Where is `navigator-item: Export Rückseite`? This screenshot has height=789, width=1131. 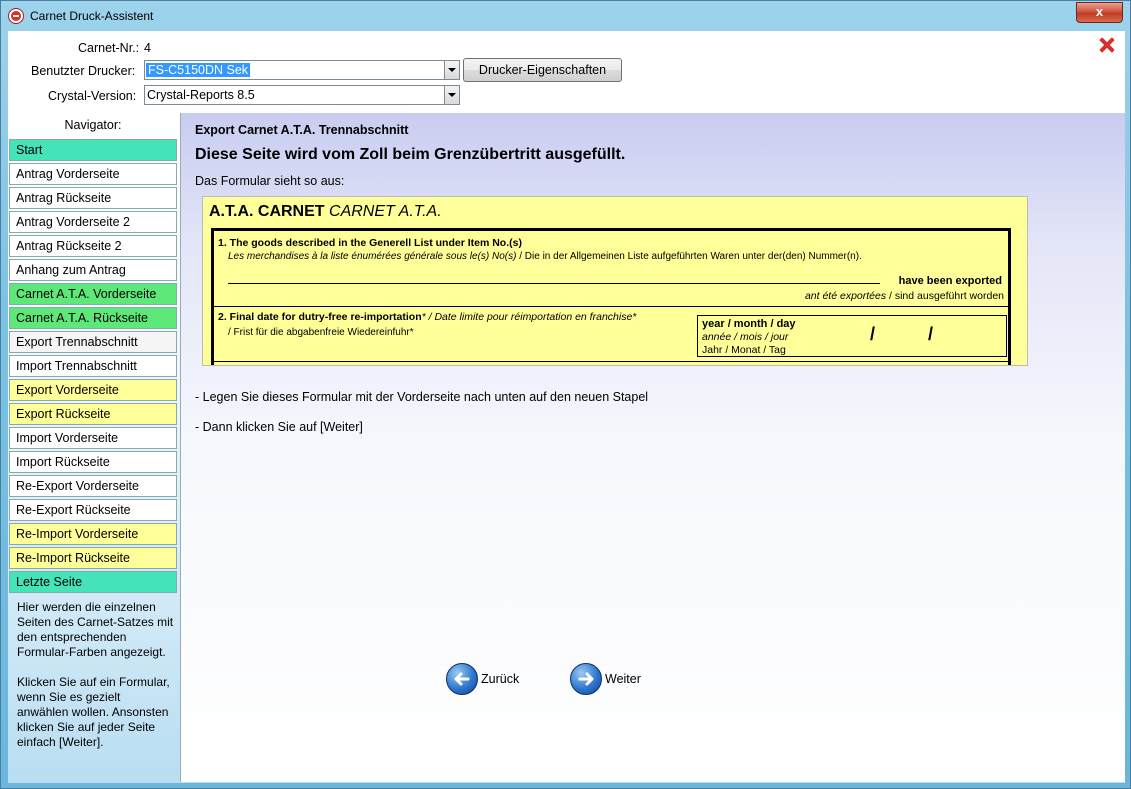
navigator-item: Export Rückseite is located at coordinates (93, 414).